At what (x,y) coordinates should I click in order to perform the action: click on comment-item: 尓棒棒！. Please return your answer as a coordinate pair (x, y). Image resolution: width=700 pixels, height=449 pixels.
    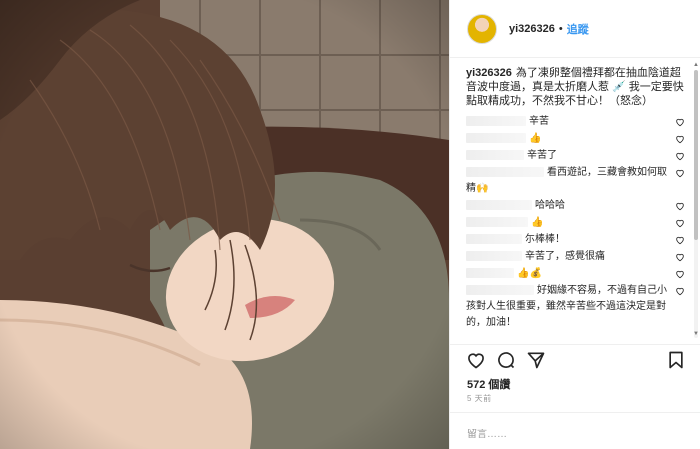
    Looking at the image, I should click on (575, 240).